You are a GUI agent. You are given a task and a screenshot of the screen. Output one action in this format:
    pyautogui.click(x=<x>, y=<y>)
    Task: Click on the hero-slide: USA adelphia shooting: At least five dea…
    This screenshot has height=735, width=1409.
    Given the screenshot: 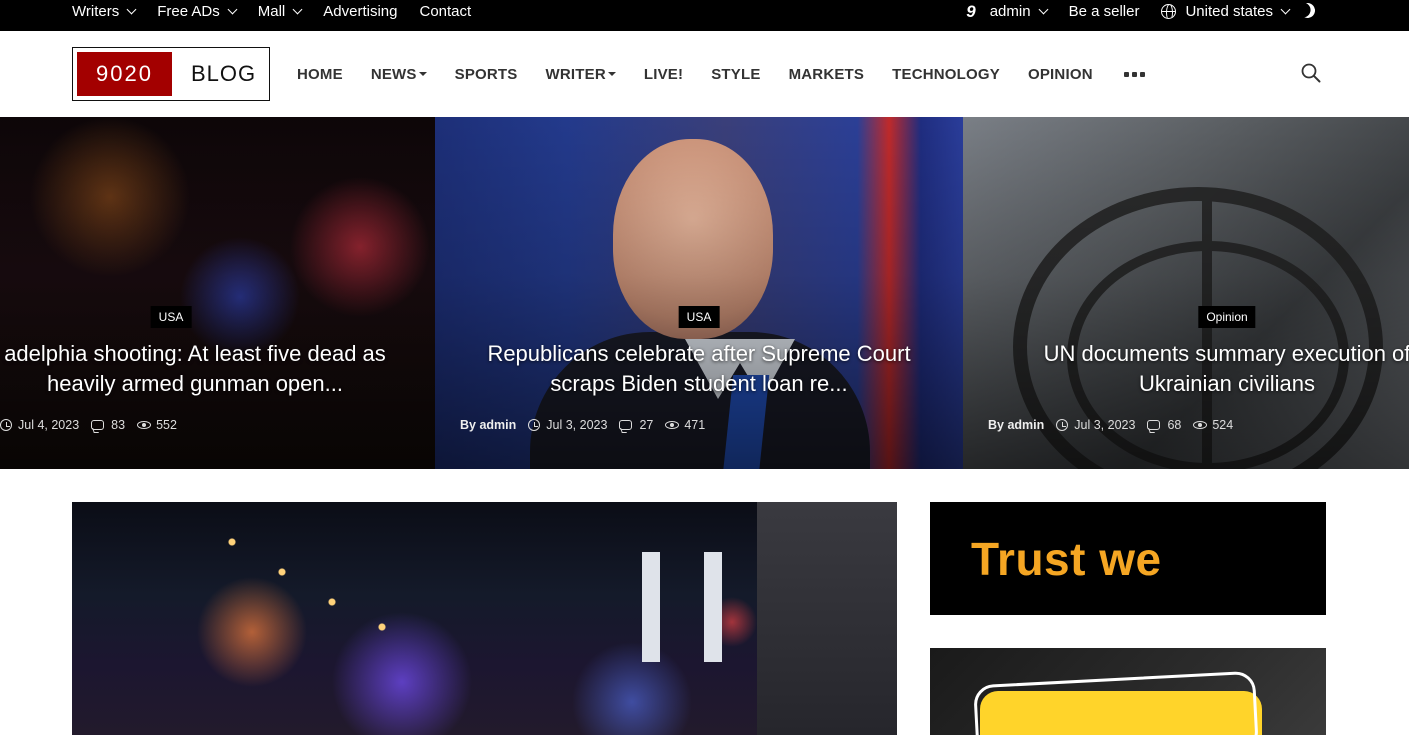 What is the action you would take?
    pyautogui.click(x=217, y=293)
    